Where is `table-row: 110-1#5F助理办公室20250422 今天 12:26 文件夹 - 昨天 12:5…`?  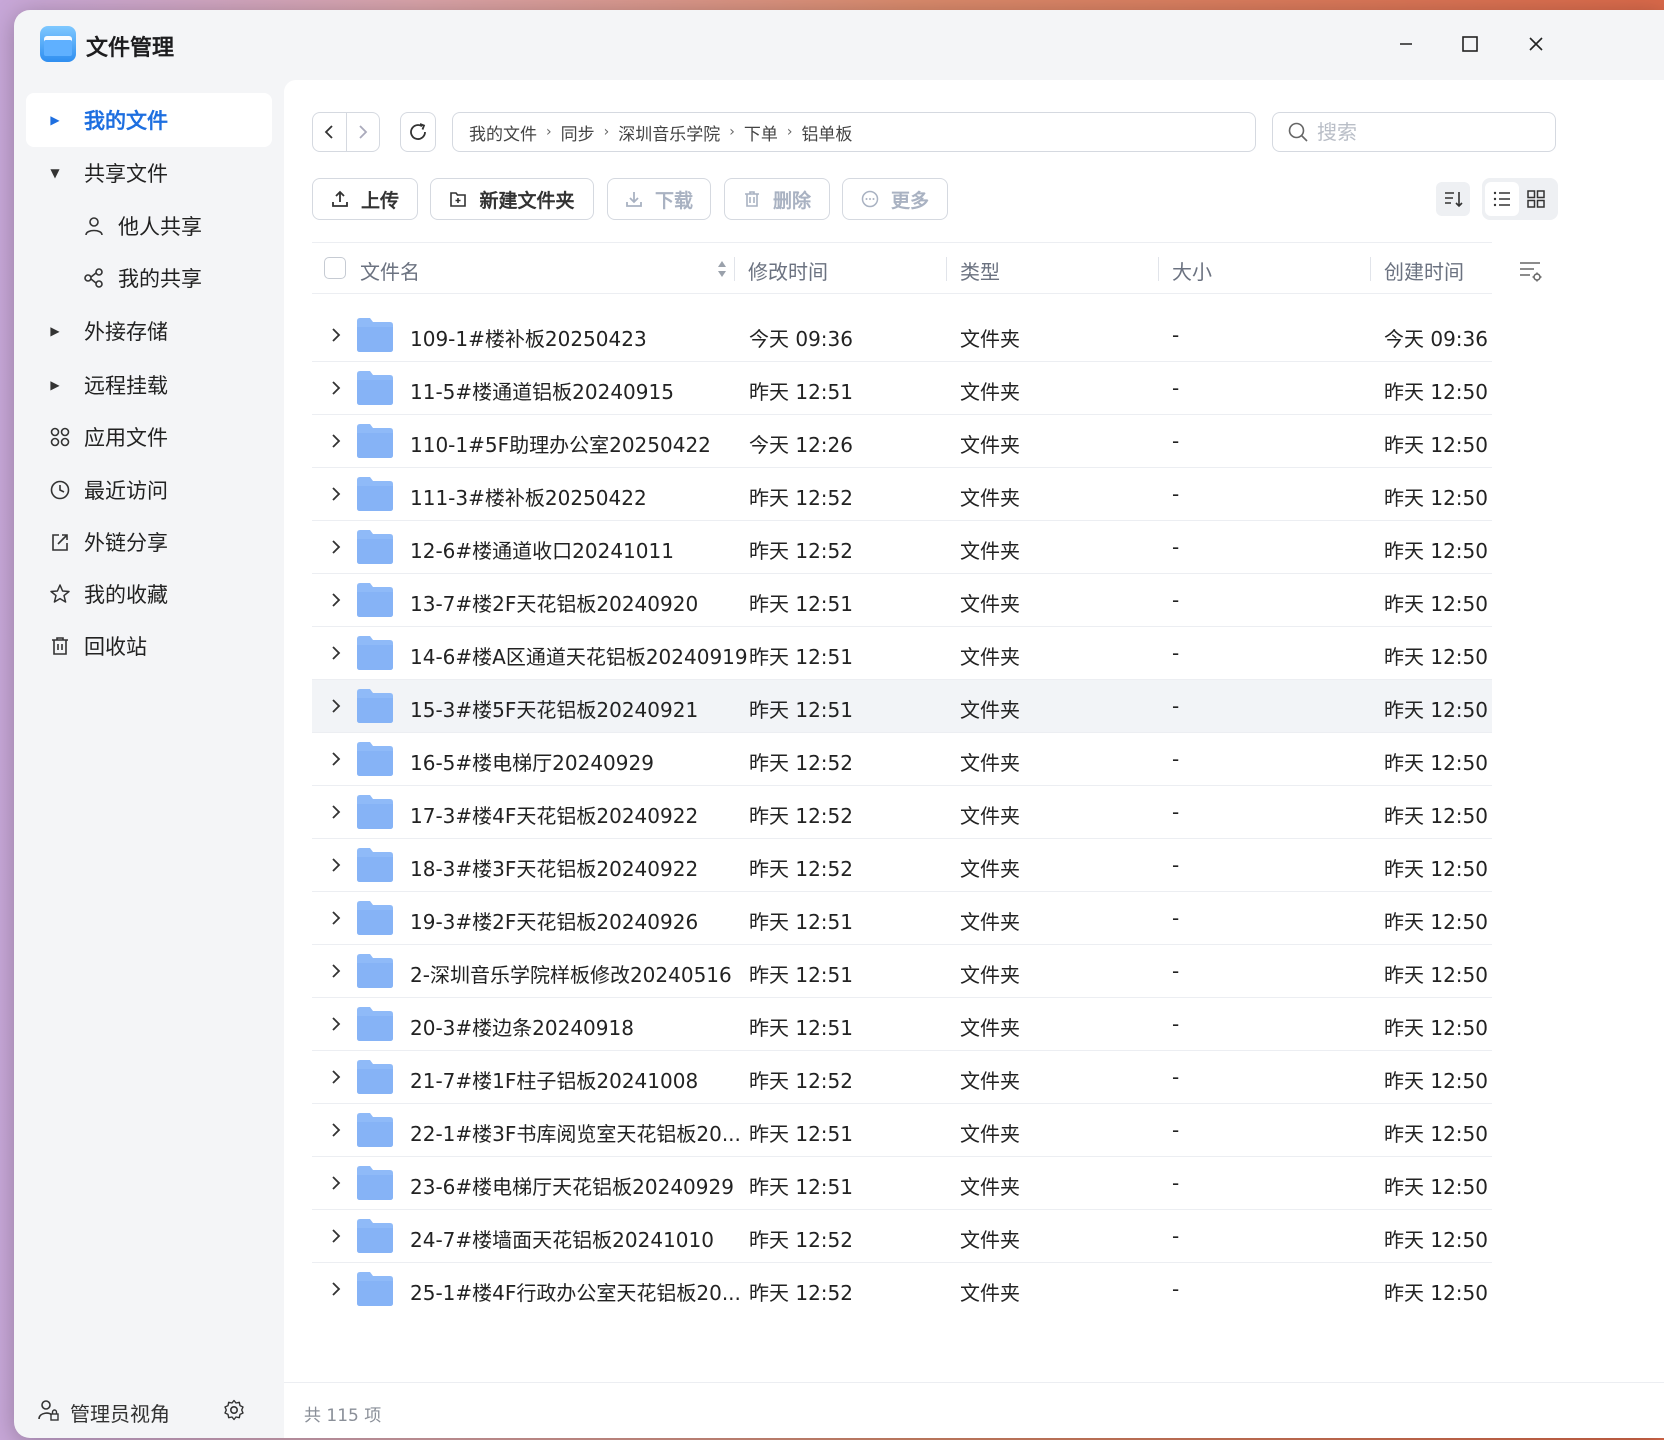
table-row: 110-1#5F助理办公室20250422 今天 12:26 文件夹 - 昨天 12:5… is located at coordinates (902, 441).